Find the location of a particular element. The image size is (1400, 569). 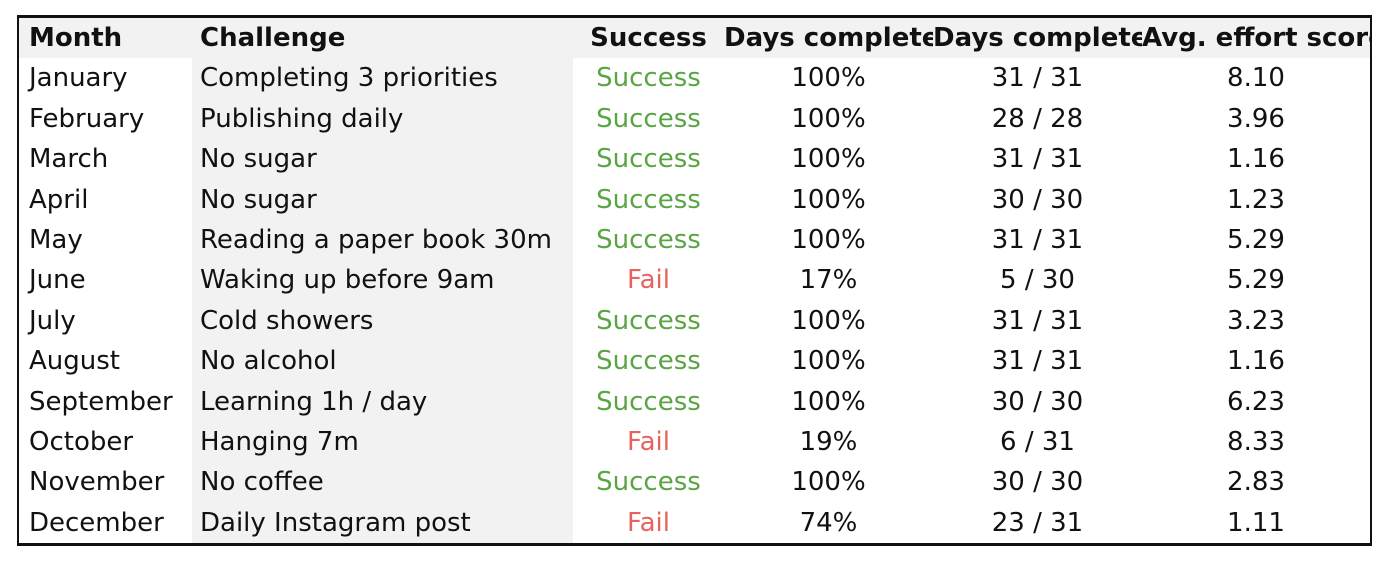

cell-avg-effort-score: 3.23 is located at coordinates (1256, 320).